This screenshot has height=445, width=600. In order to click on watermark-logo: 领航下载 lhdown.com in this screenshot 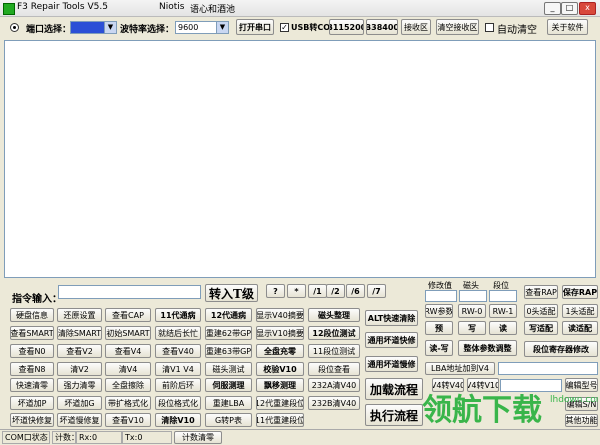, I will do `click(510, 410)`.